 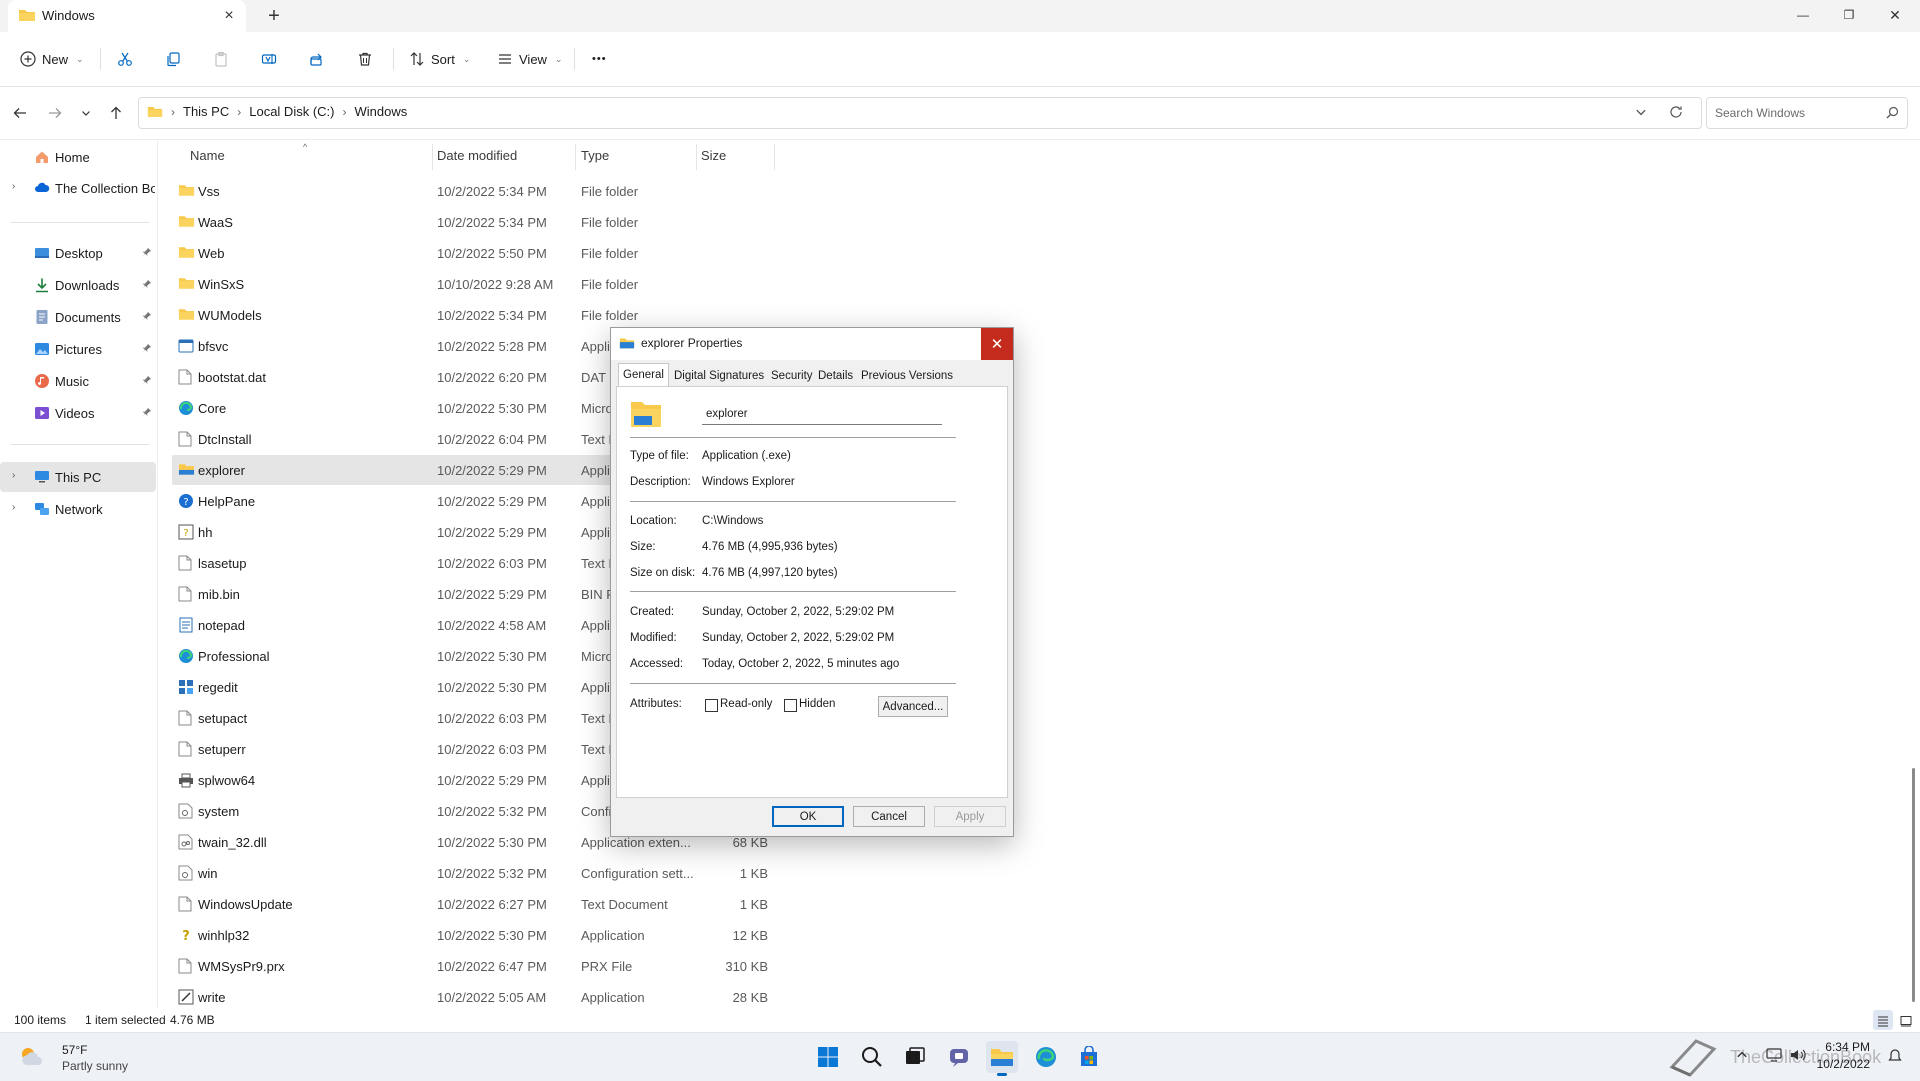 What do you see at coordinates (78, 317) in the screenshot?
I see `sidebar-item-documents: Documents` at bounding box center [78, 317].